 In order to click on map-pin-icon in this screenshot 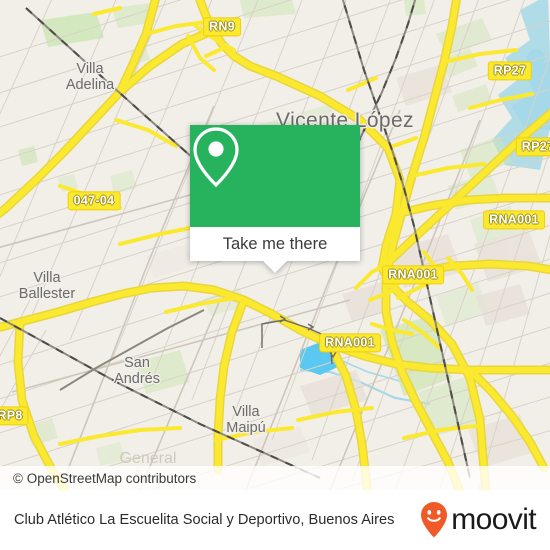, I will do `click(216, 157)`.